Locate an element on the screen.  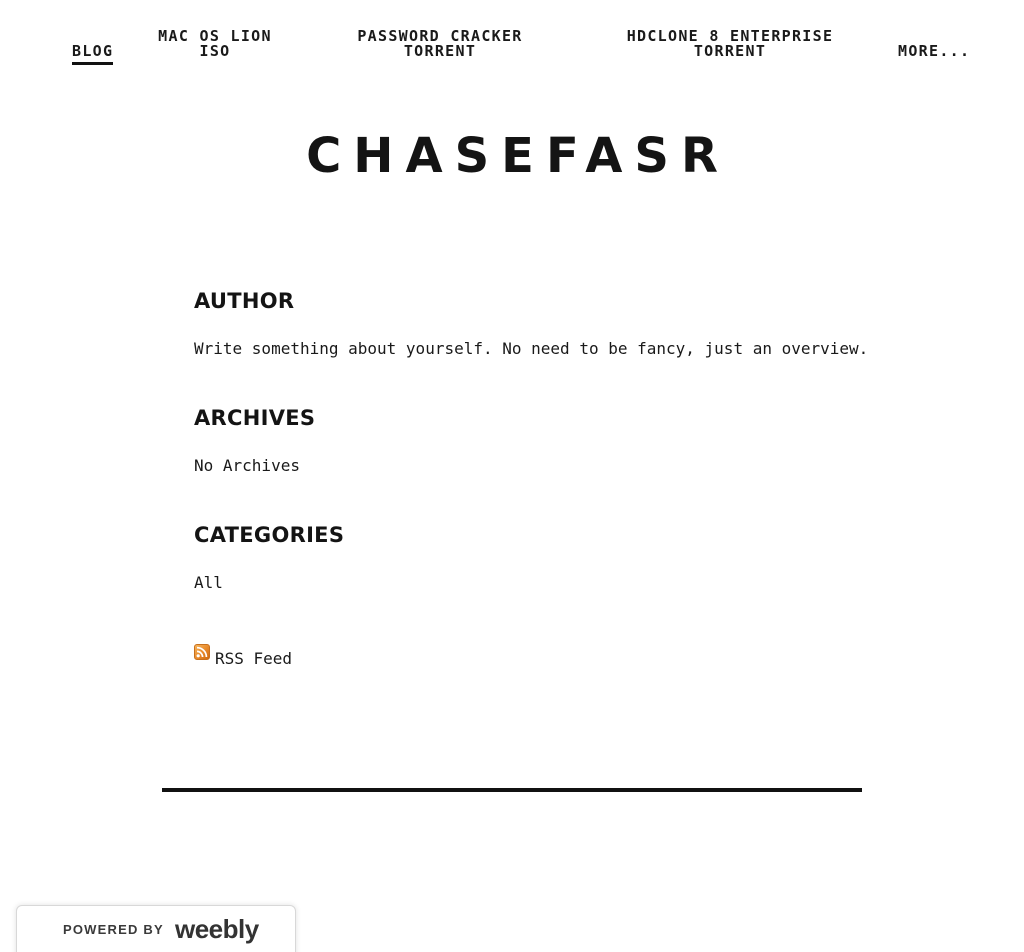
nav-item-hdclone-torrent: HDClone 8 Enterprise Torrent is located at coordinates (730, 44).